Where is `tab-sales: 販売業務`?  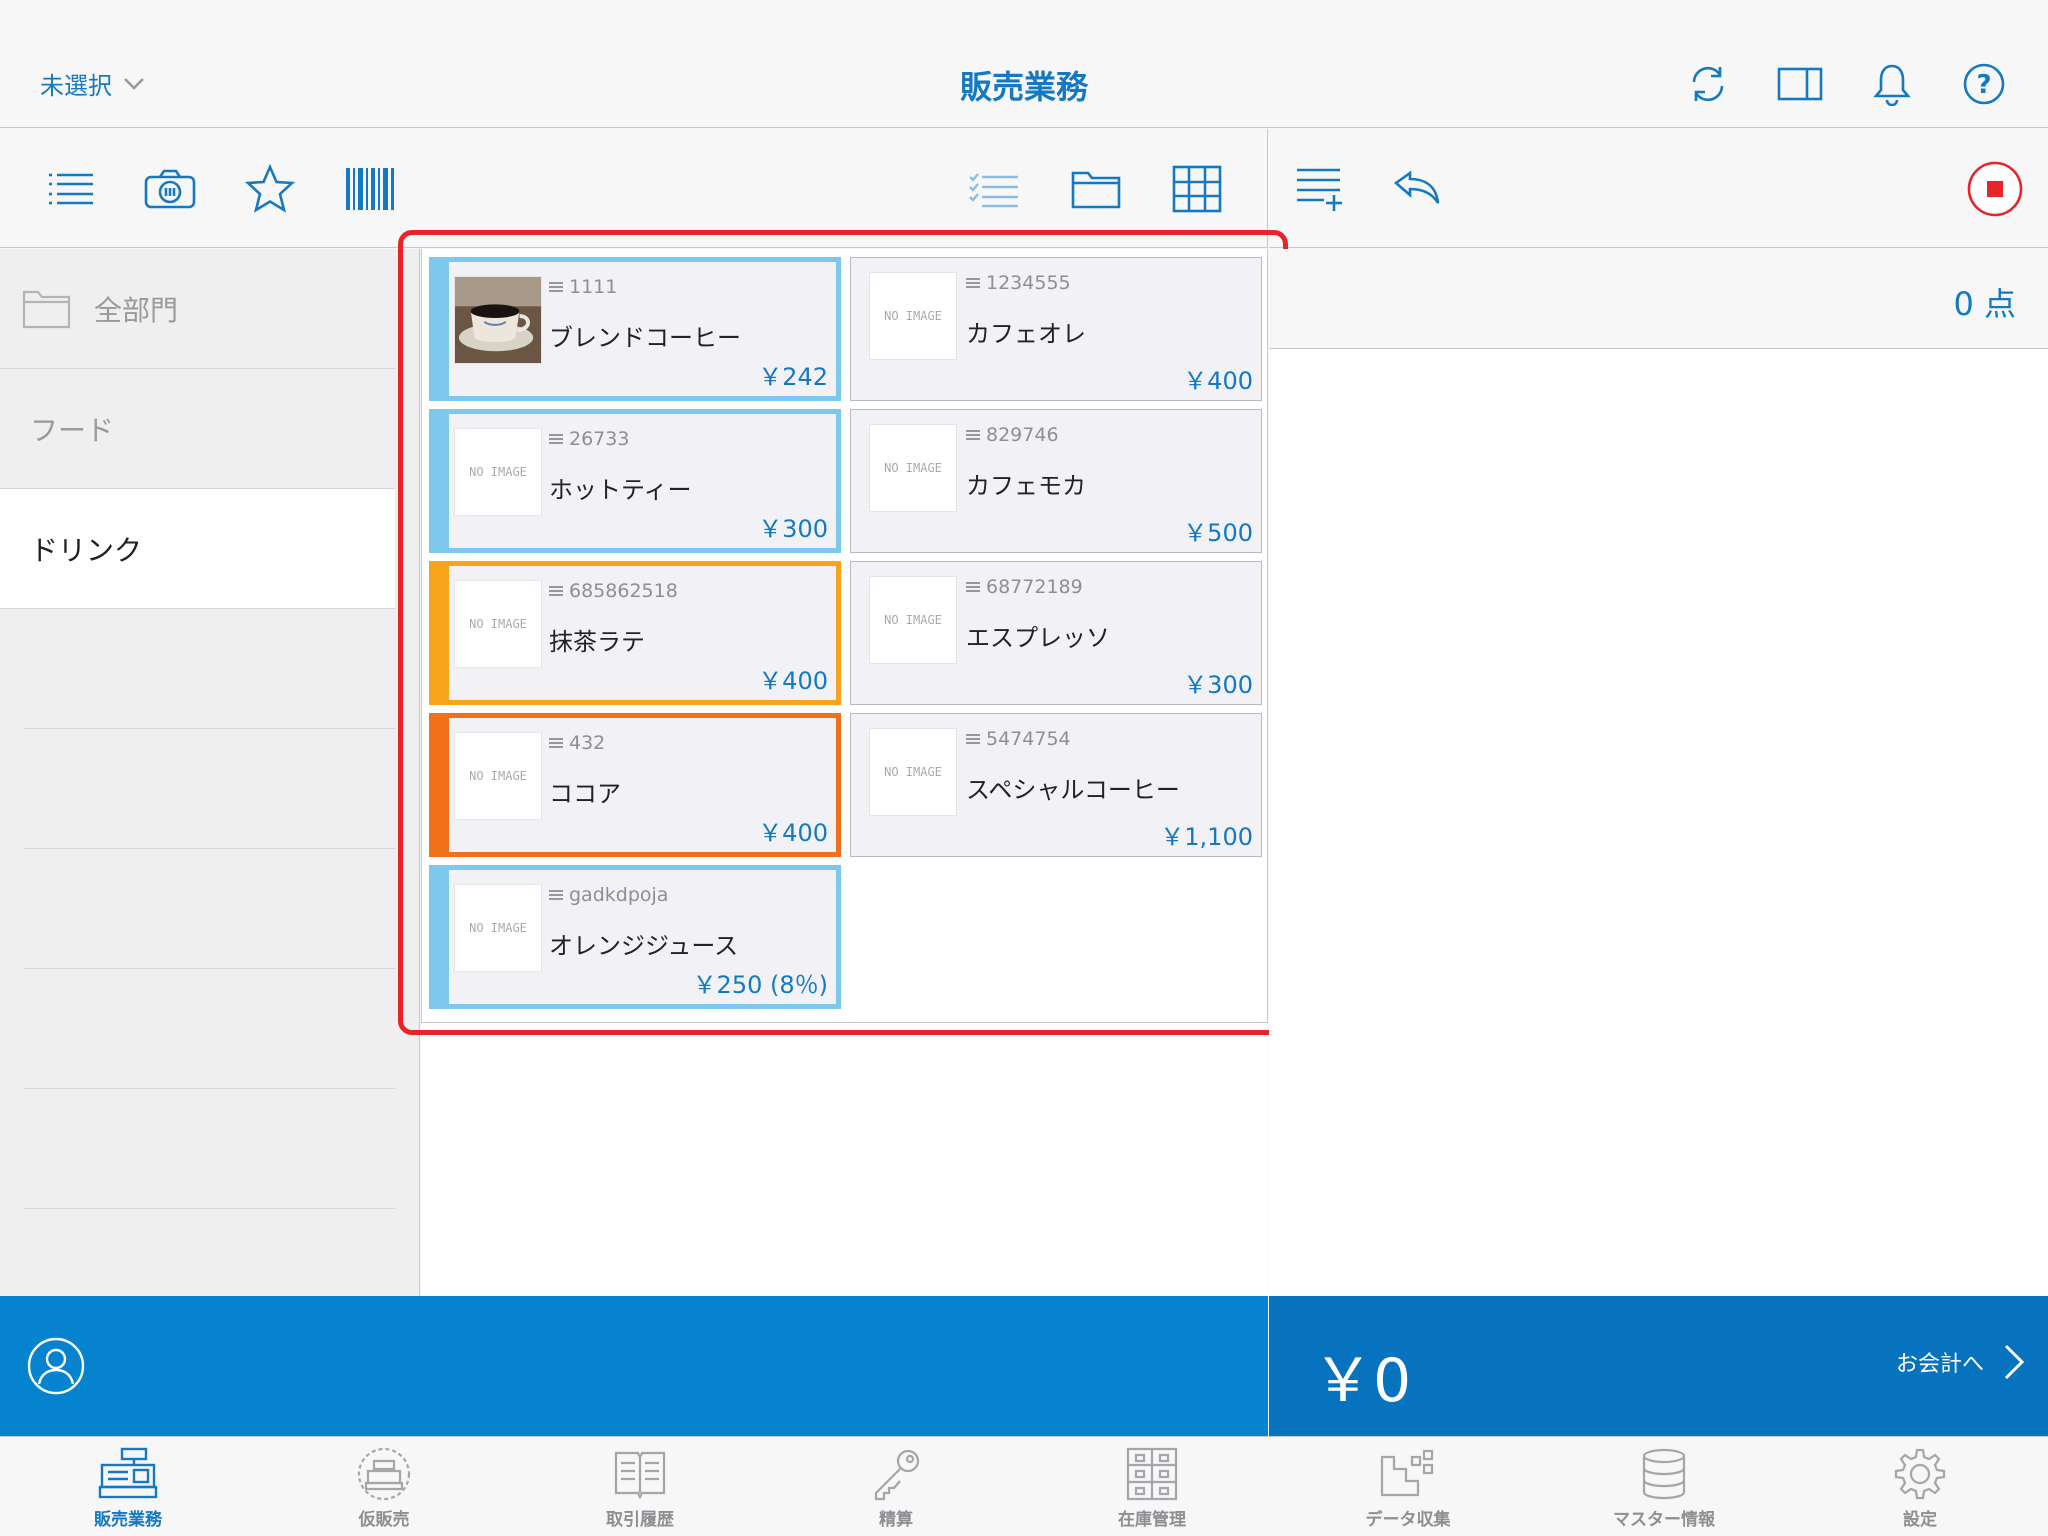 tab-sales: 販売業務 is located at coordinates (128, 1486).